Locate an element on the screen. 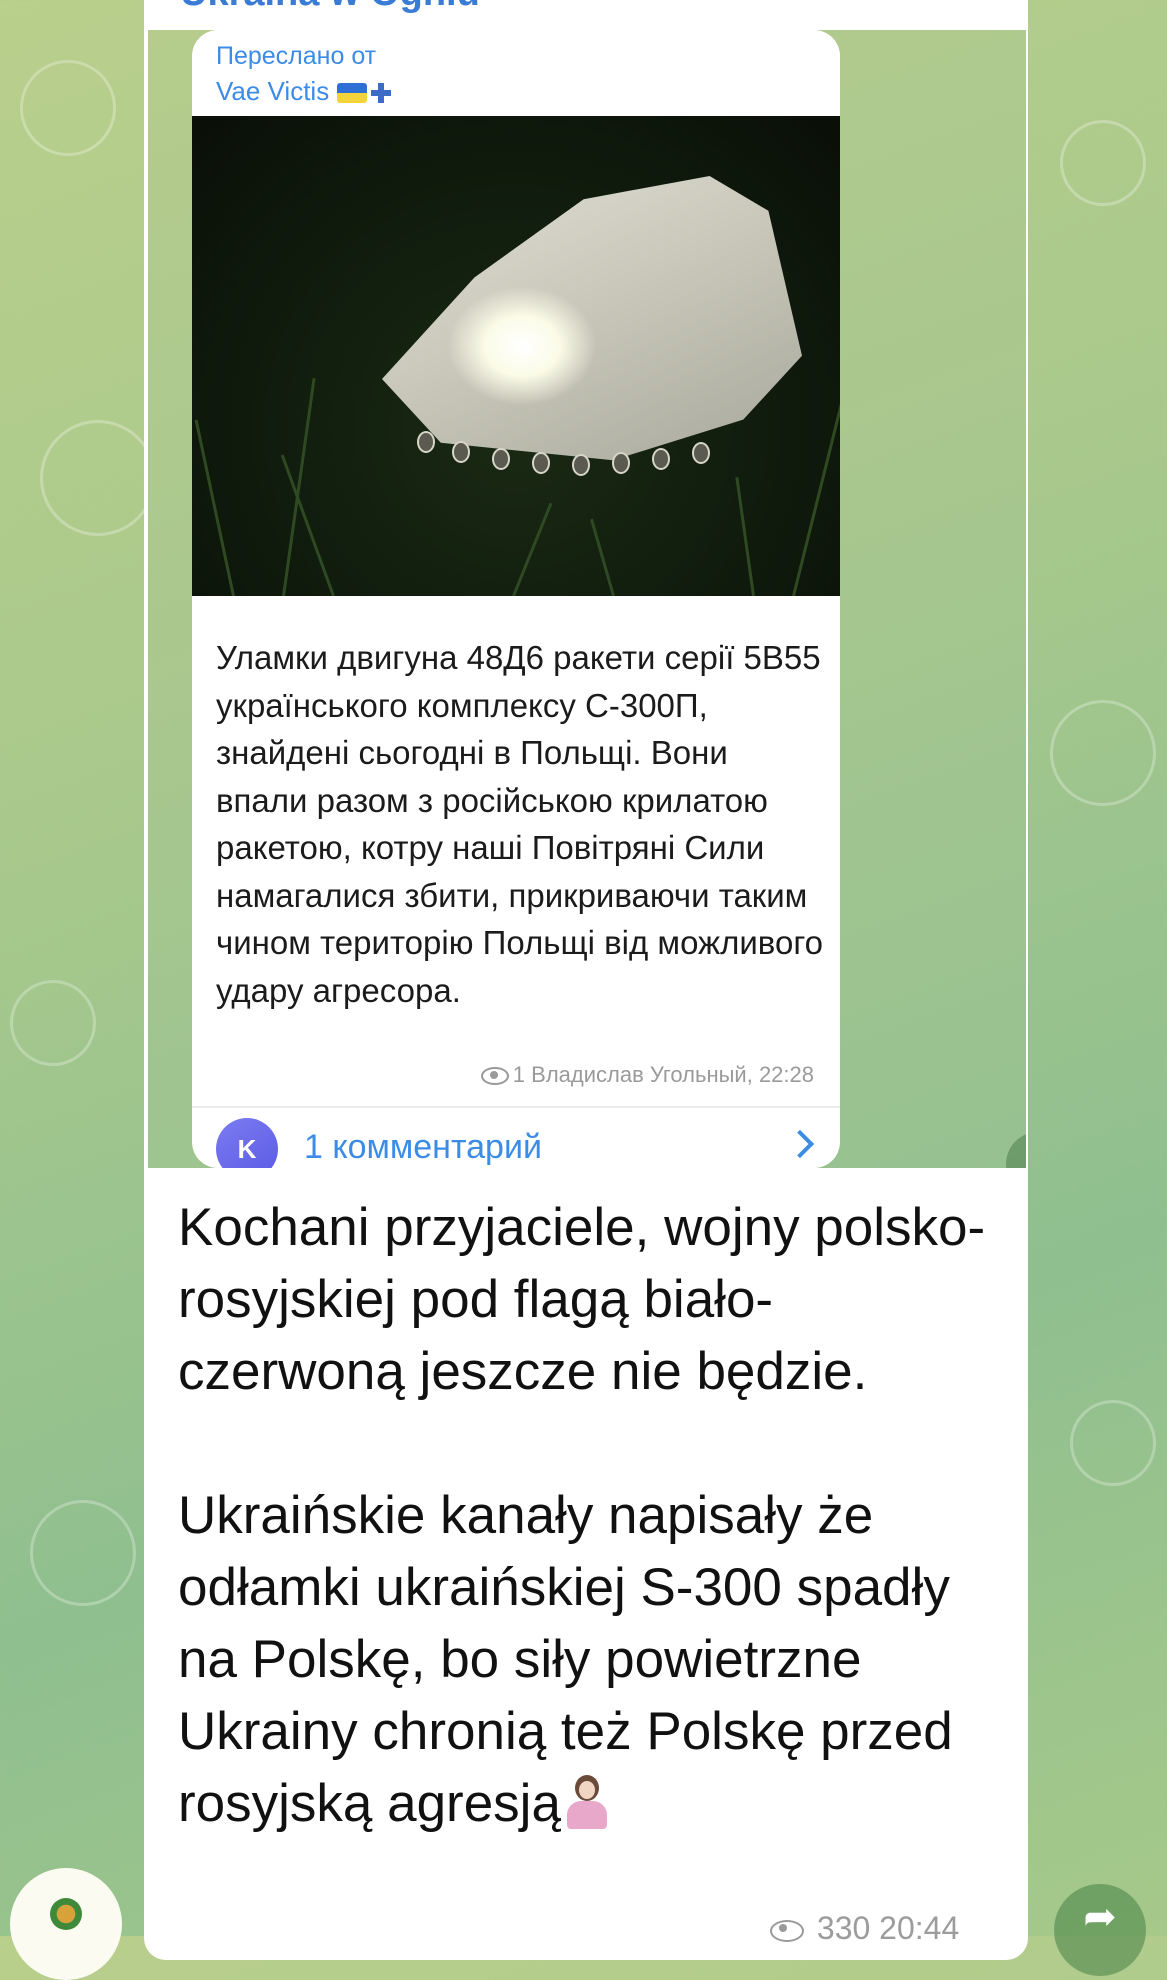 The height and width of the screenshot is (1980, 1167). share-icon: ➦ is located at coordinates (1016, 1150).